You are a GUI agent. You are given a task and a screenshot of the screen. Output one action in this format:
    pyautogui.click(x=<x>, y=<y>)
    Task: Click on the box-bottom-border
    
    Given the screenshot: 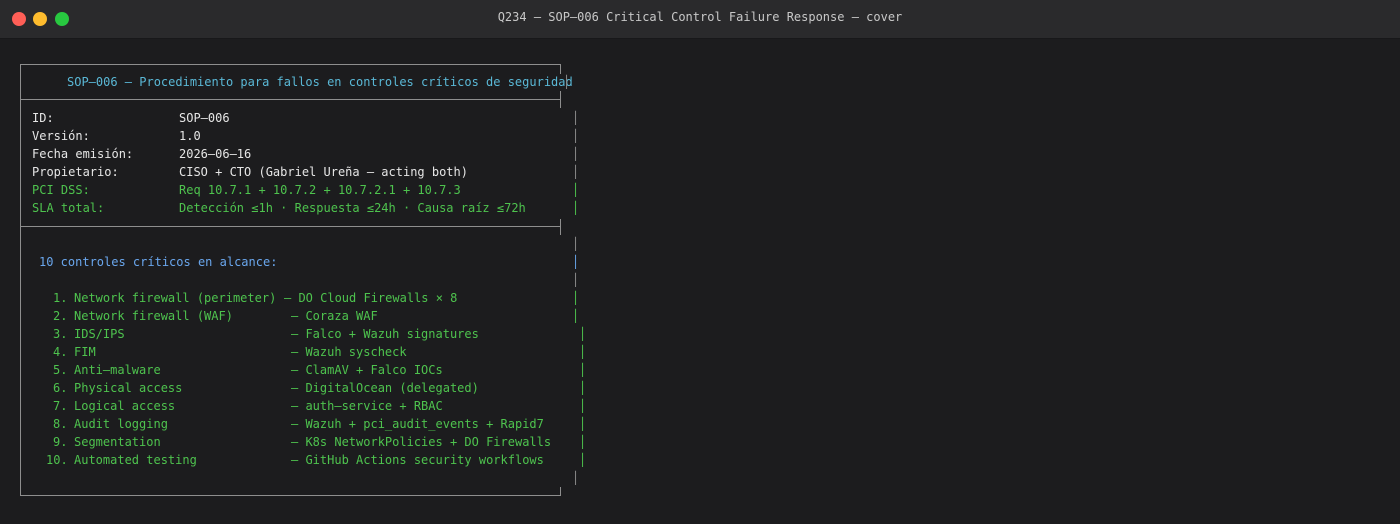 What is the action you would take?
    pyautogui.click(x=290, y=495)
    